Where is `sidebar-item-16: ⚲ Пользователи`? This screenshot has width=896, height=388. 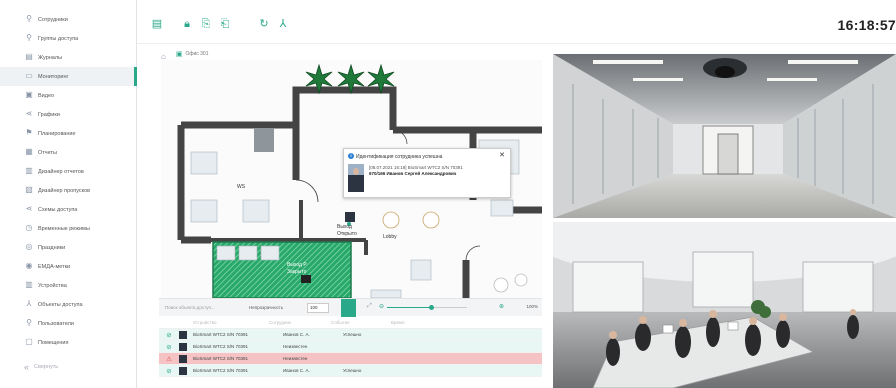 sidebar-item-16: ⚲ Пользователи is located at coordinates (68, 323).